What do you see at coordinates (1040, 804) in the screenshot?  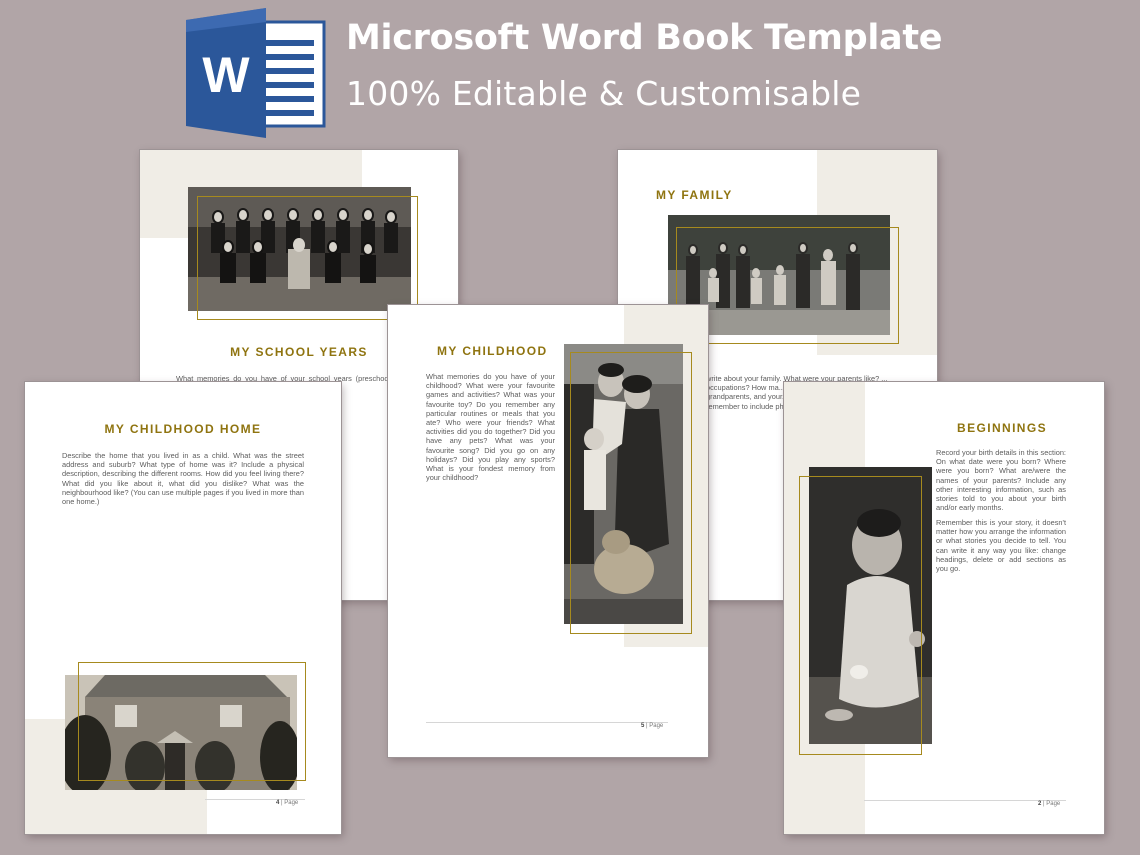 I see `page-number: 2` at bounding box center [1040, 804].